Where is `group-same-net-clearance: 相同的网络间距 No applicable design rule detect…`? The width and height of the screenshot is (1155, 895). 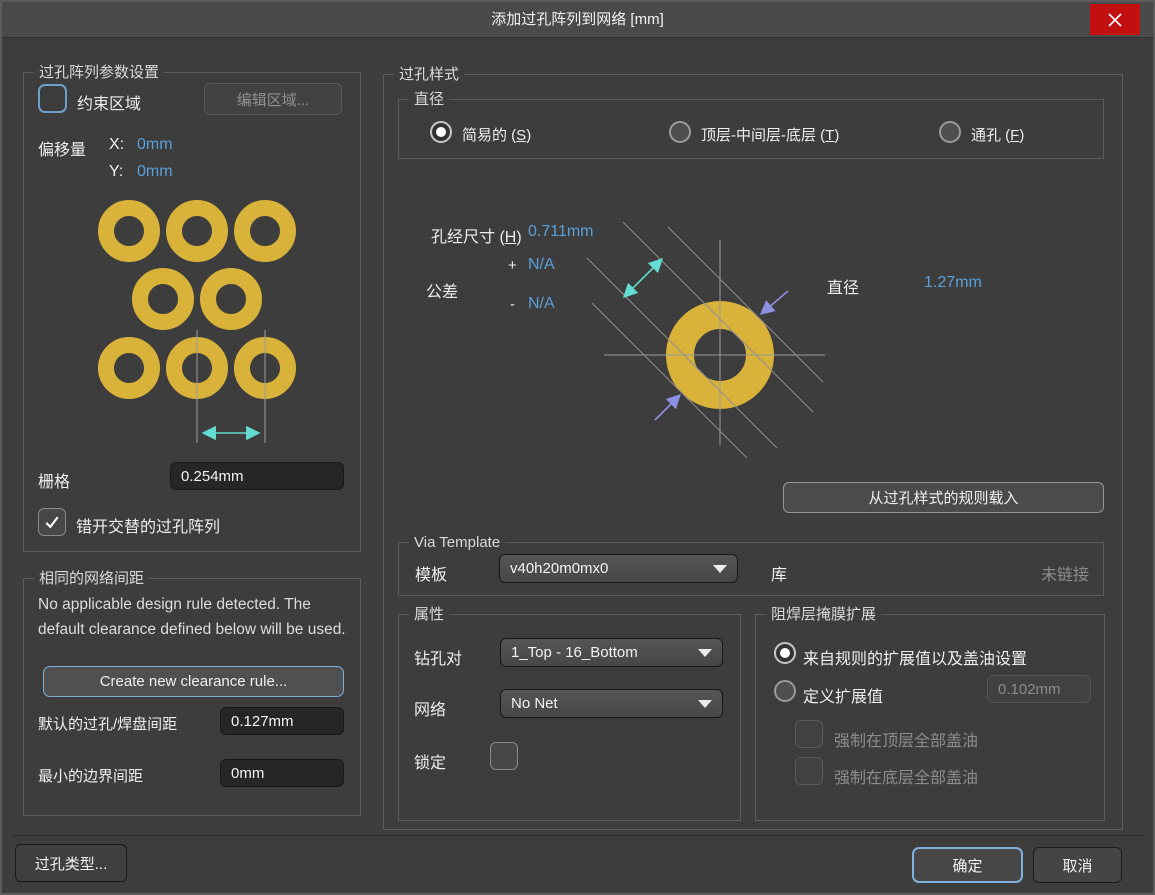 group-same-net-clearance: 相同的网络间距 No applicable design rule detect… is located at coordinates (192, 692).